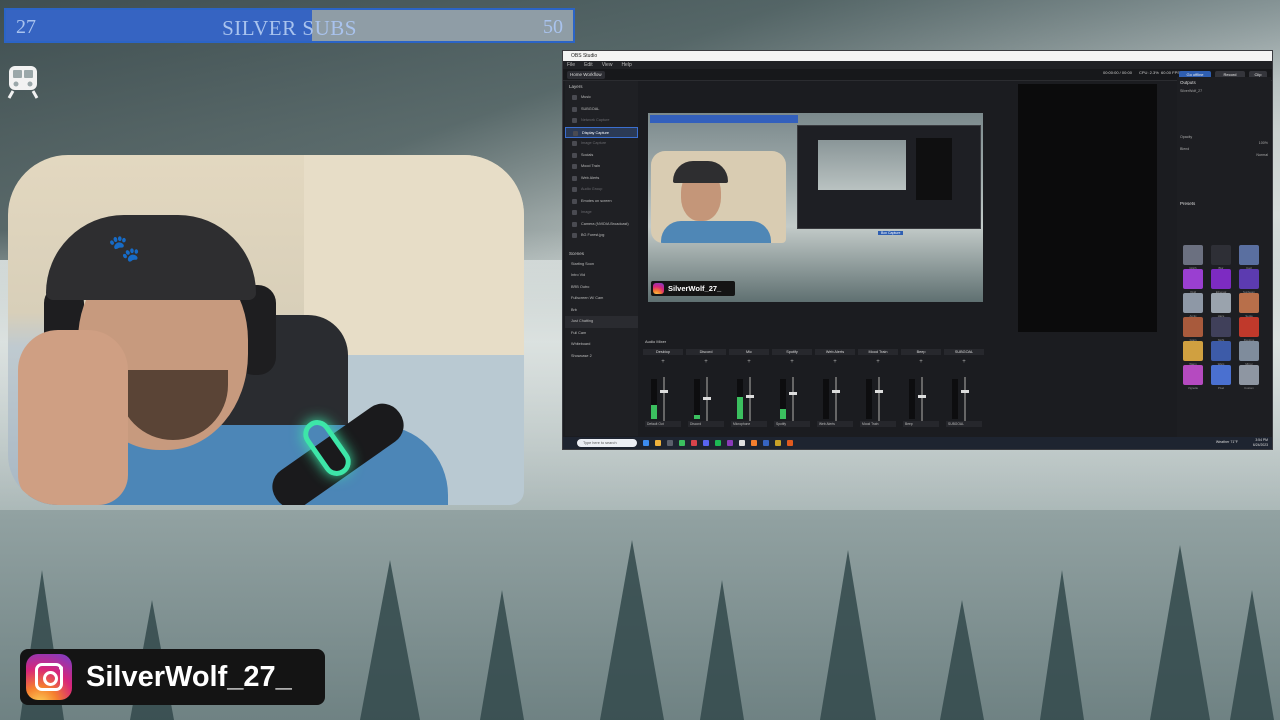 This screenshot has width=1280, height=720. What do you see at coordinates (626, 65) in the screenshot?
I see `menu-help: Help` at bounding box center [626, 65].